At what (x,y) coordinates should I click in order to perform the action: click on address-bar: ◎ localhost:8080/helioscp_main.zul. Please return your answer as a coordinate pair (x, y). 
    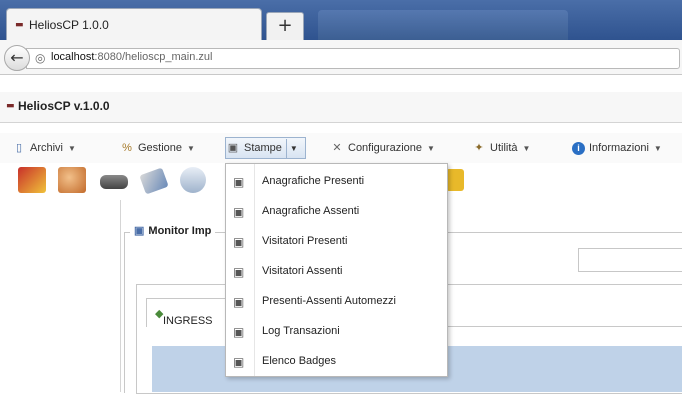
    Looking at the image, I should click on (353, 58).